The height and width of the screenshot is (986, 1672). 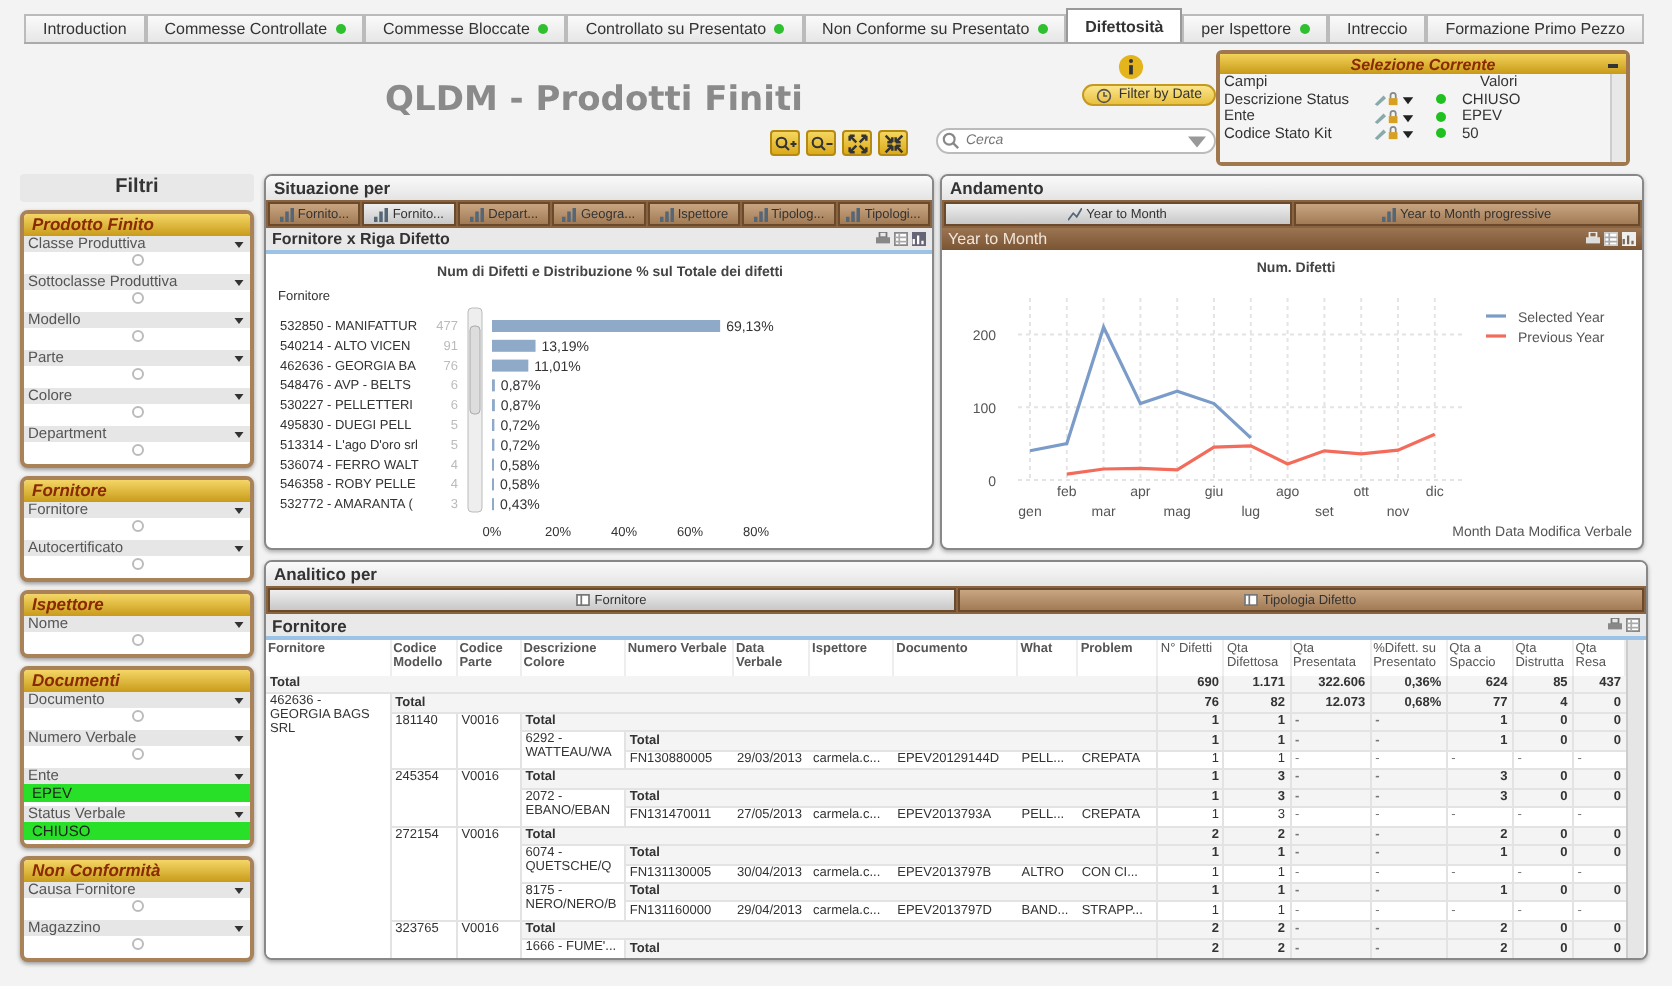 What do you see at coordinates (309, 625) in the screenshot?
I see `table-caption: Fornitore` at bounding box center [309, 625].